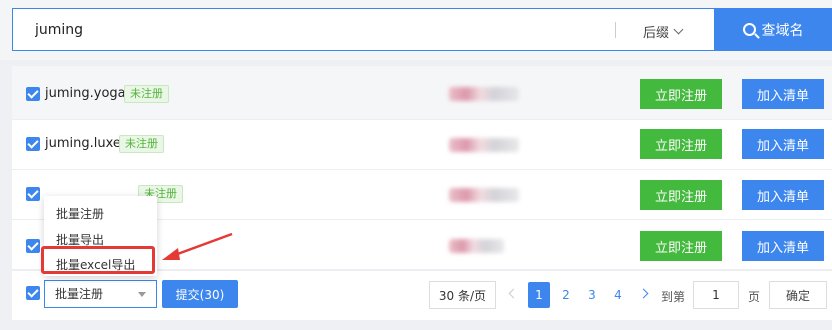  I want to click on bulk-action-select: 批量注册, so click(100, 294).